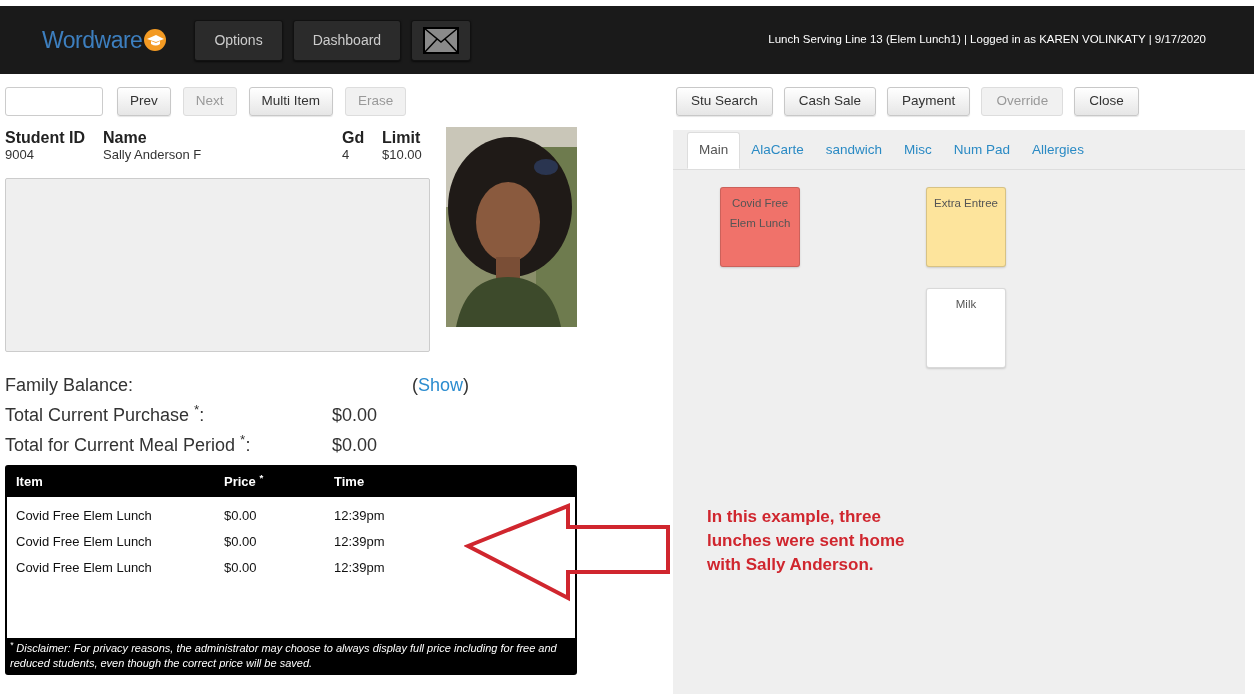  What do you see at coordinates (466, 385) in the screenshot?
I see `paren-text: )` at bounding box center [466, 385].